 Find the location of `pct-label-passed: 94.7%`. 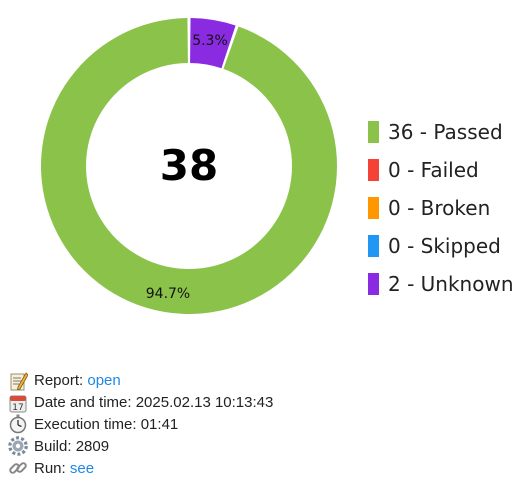

pct-label-passed: 94.7% is located at coordinates (168, 294).